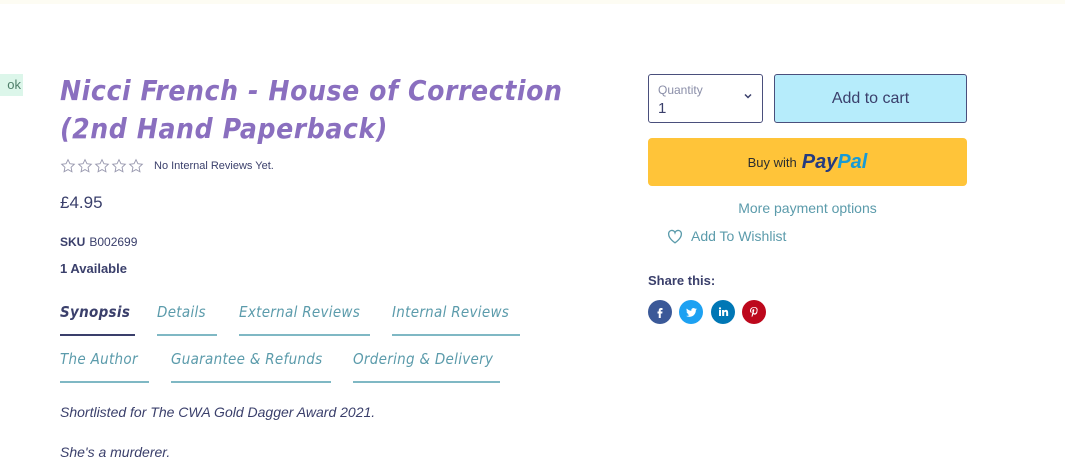 The width and height of the screenshot is (1065, 469). I want to click on facebook-share-button, so click(660, 312).